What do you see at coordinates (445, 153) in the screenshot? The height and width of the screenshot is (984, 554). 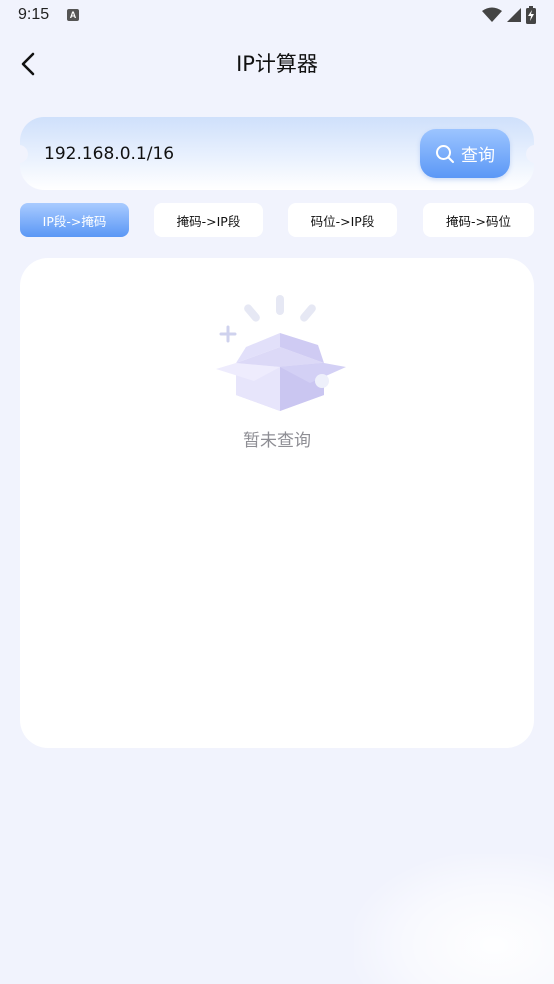 I see `search-icon` at bounding box center [445, 153].